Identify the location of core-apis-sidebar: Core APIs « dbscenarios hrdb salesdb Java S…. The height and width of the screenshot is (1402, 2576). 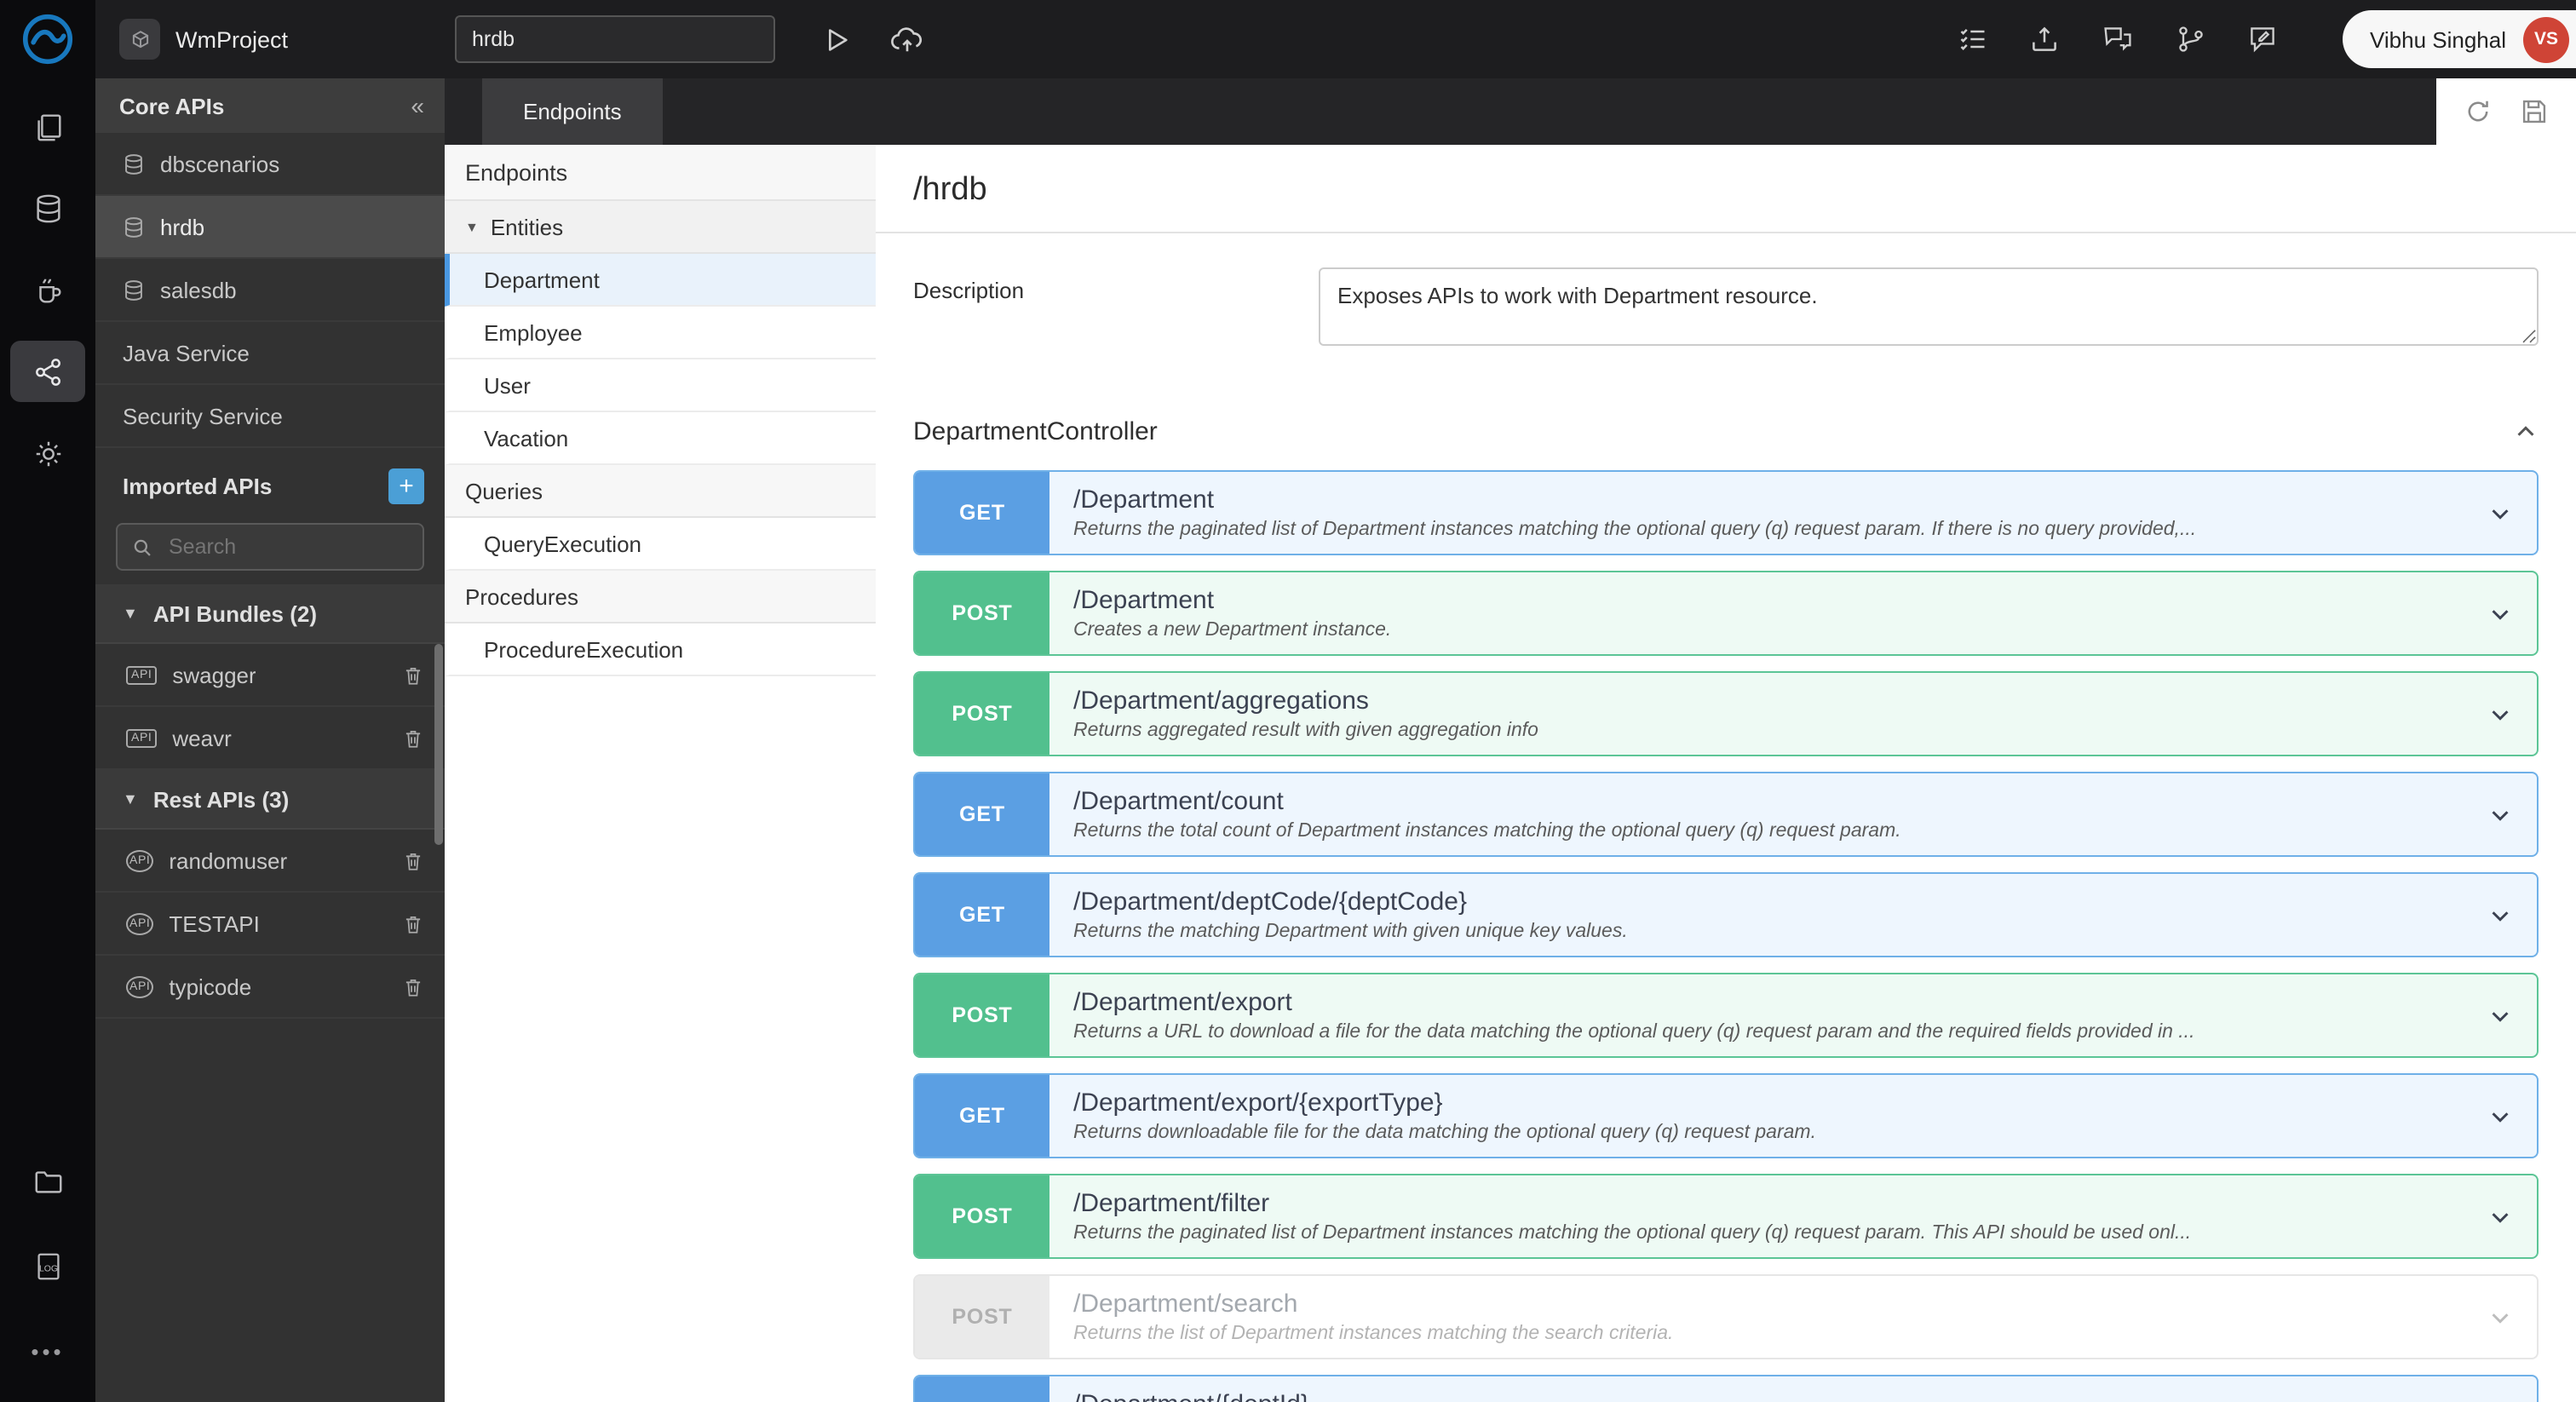
(270, 740).